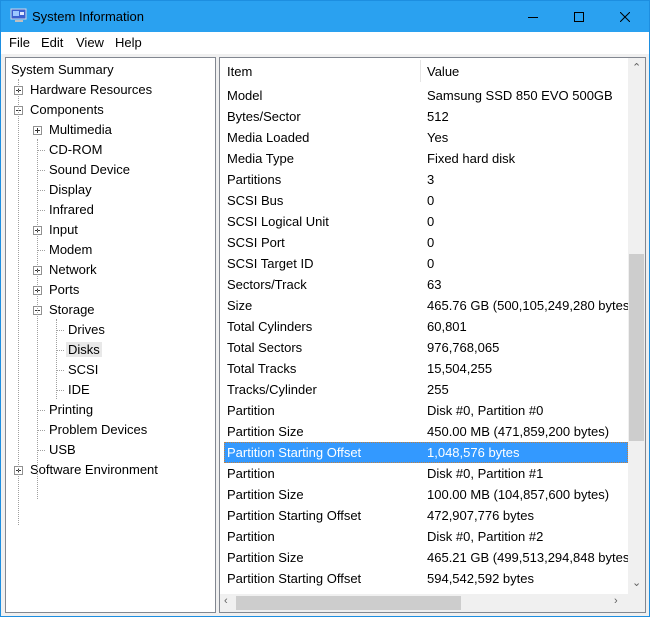 The image size is (650, 617). I want to click on vertical-scrollbar: ⌃ ⌄, so click(636, 326).